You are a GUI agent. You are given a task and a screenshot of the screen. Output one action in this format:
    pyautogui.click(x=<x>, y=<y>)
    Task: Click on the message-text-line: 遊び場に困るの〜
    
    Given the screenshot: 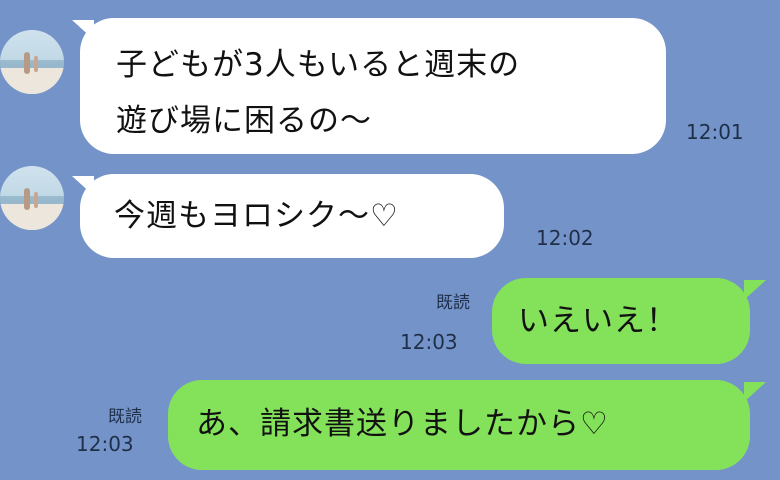 What is the action you would take?
    pyautogui.click(x=244, y=121)
    